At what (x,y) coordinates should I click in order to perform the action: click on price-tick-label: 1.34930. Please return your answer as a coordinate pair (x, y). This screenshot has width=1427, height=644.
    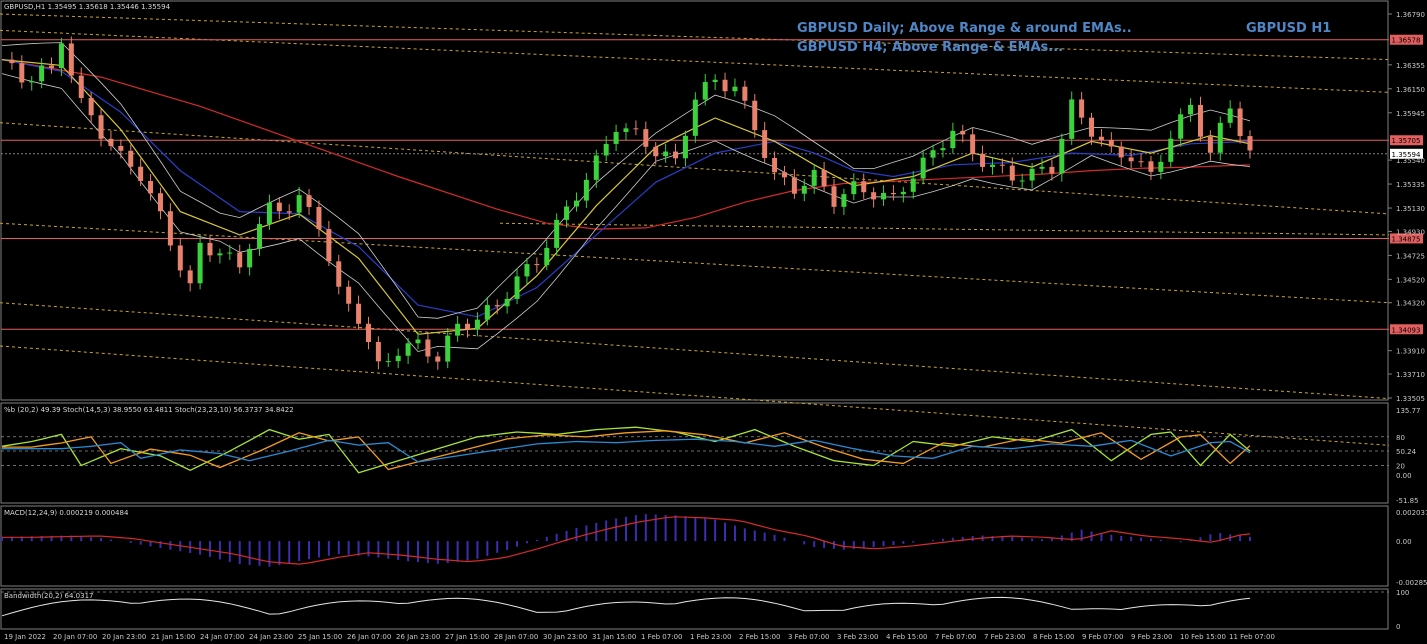
    Looking at the image, I should click on (1410, 232).